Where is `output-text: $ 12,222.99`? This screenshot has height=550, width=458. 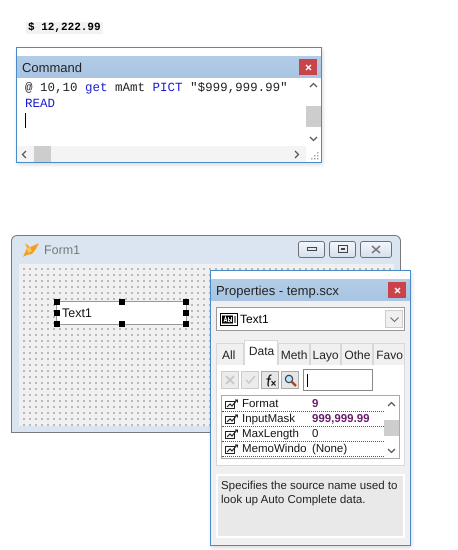
output-text: $ 12,222.99 is located at coordinates (64, 28).